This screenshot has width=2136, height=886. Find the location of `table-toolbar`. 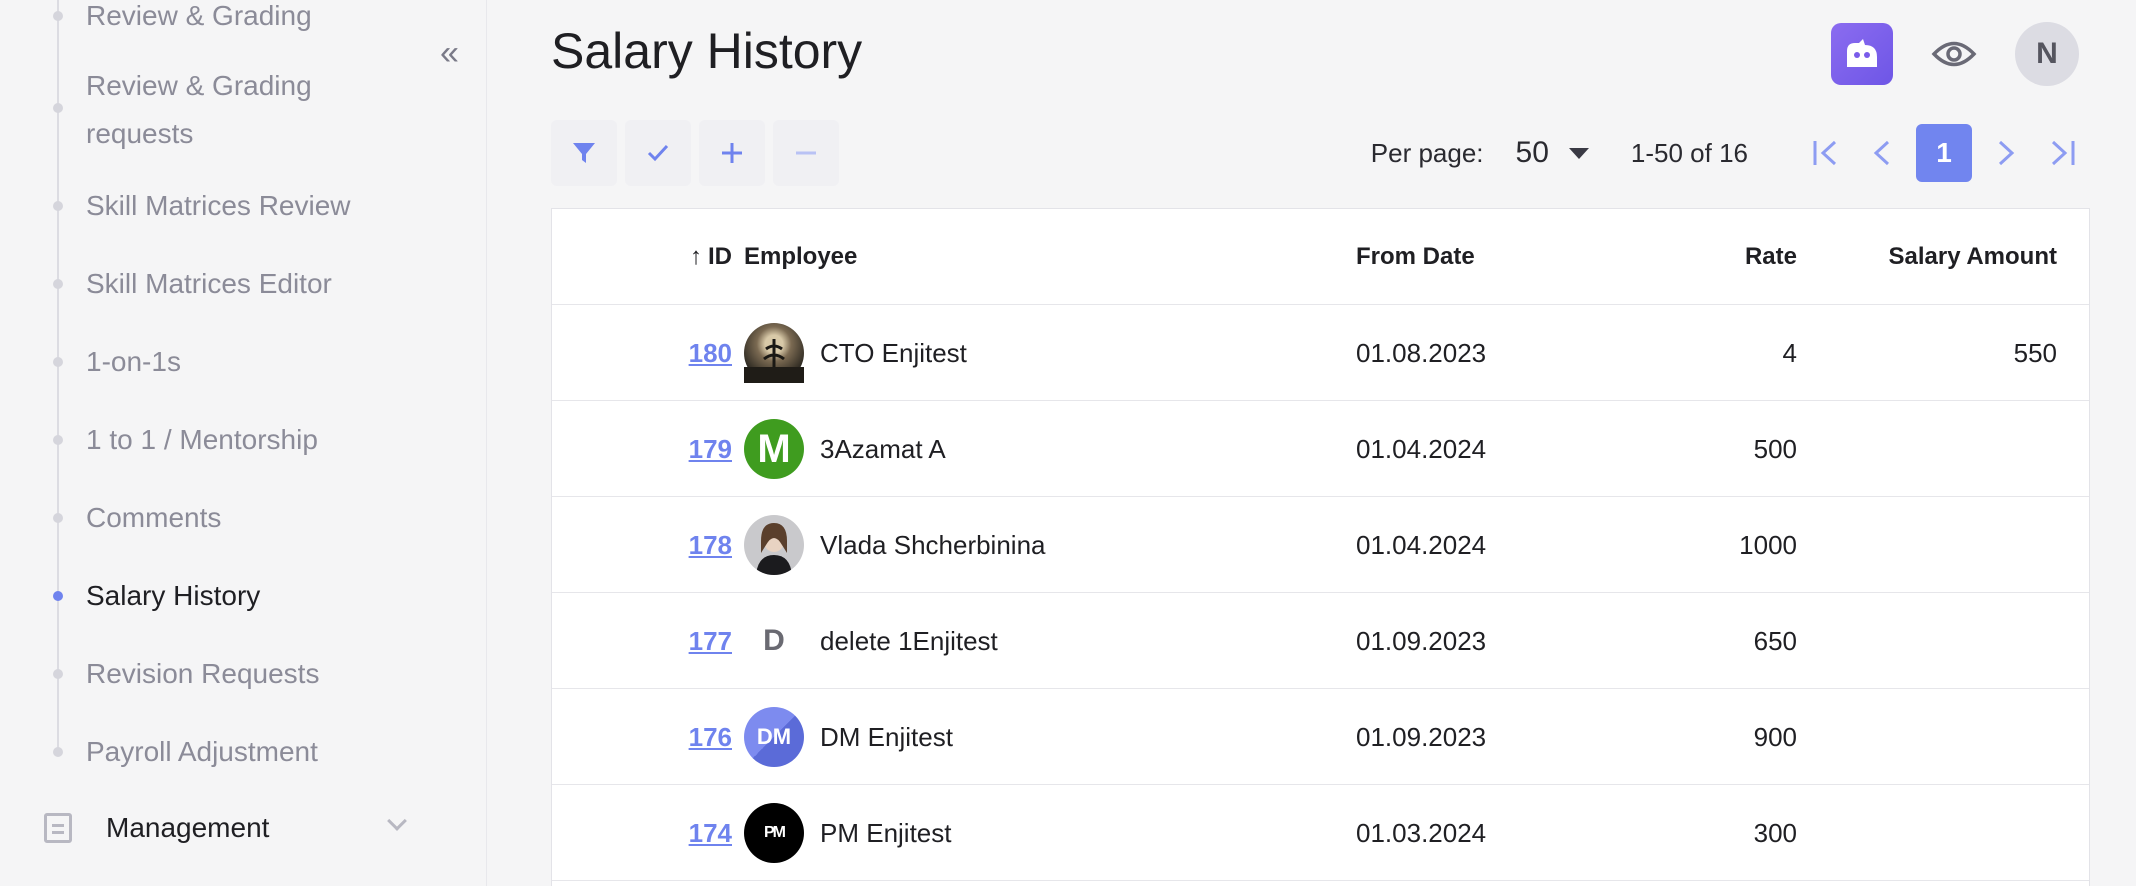

table-toolbar is located at coordinates (695, 153).